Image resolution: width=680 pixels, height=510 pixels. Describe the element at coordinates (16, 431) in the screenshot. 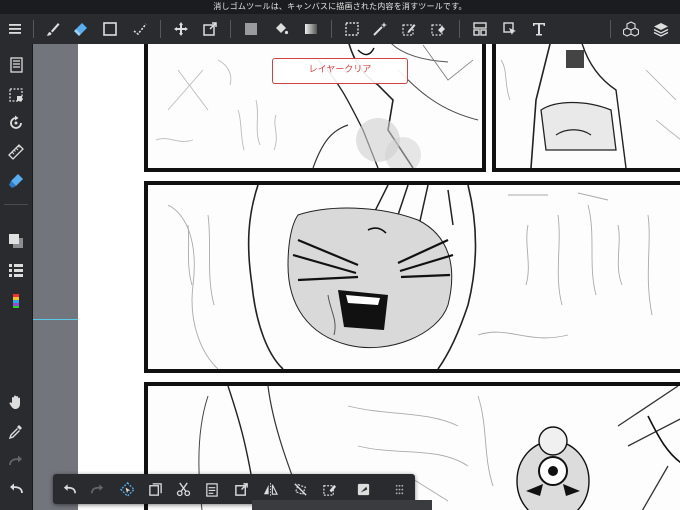

I see `eyedropper-icon` at that location.